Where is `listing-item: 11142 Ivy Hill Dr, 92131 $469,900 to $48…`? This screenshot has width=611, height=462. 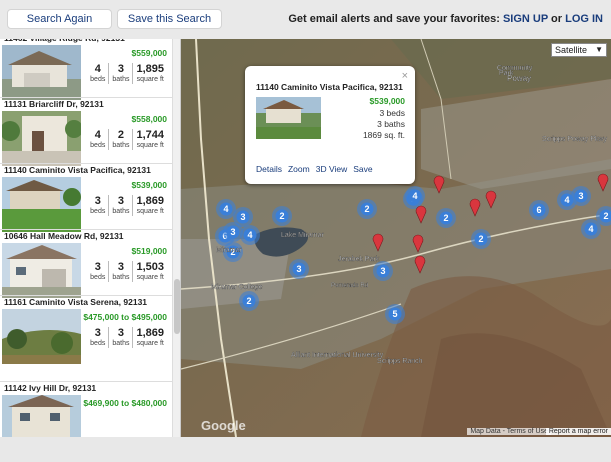 listing-item: 11142 Ivy Hill Dr, 92131 $469,900 to $48… is located at coordinates (86, 410).